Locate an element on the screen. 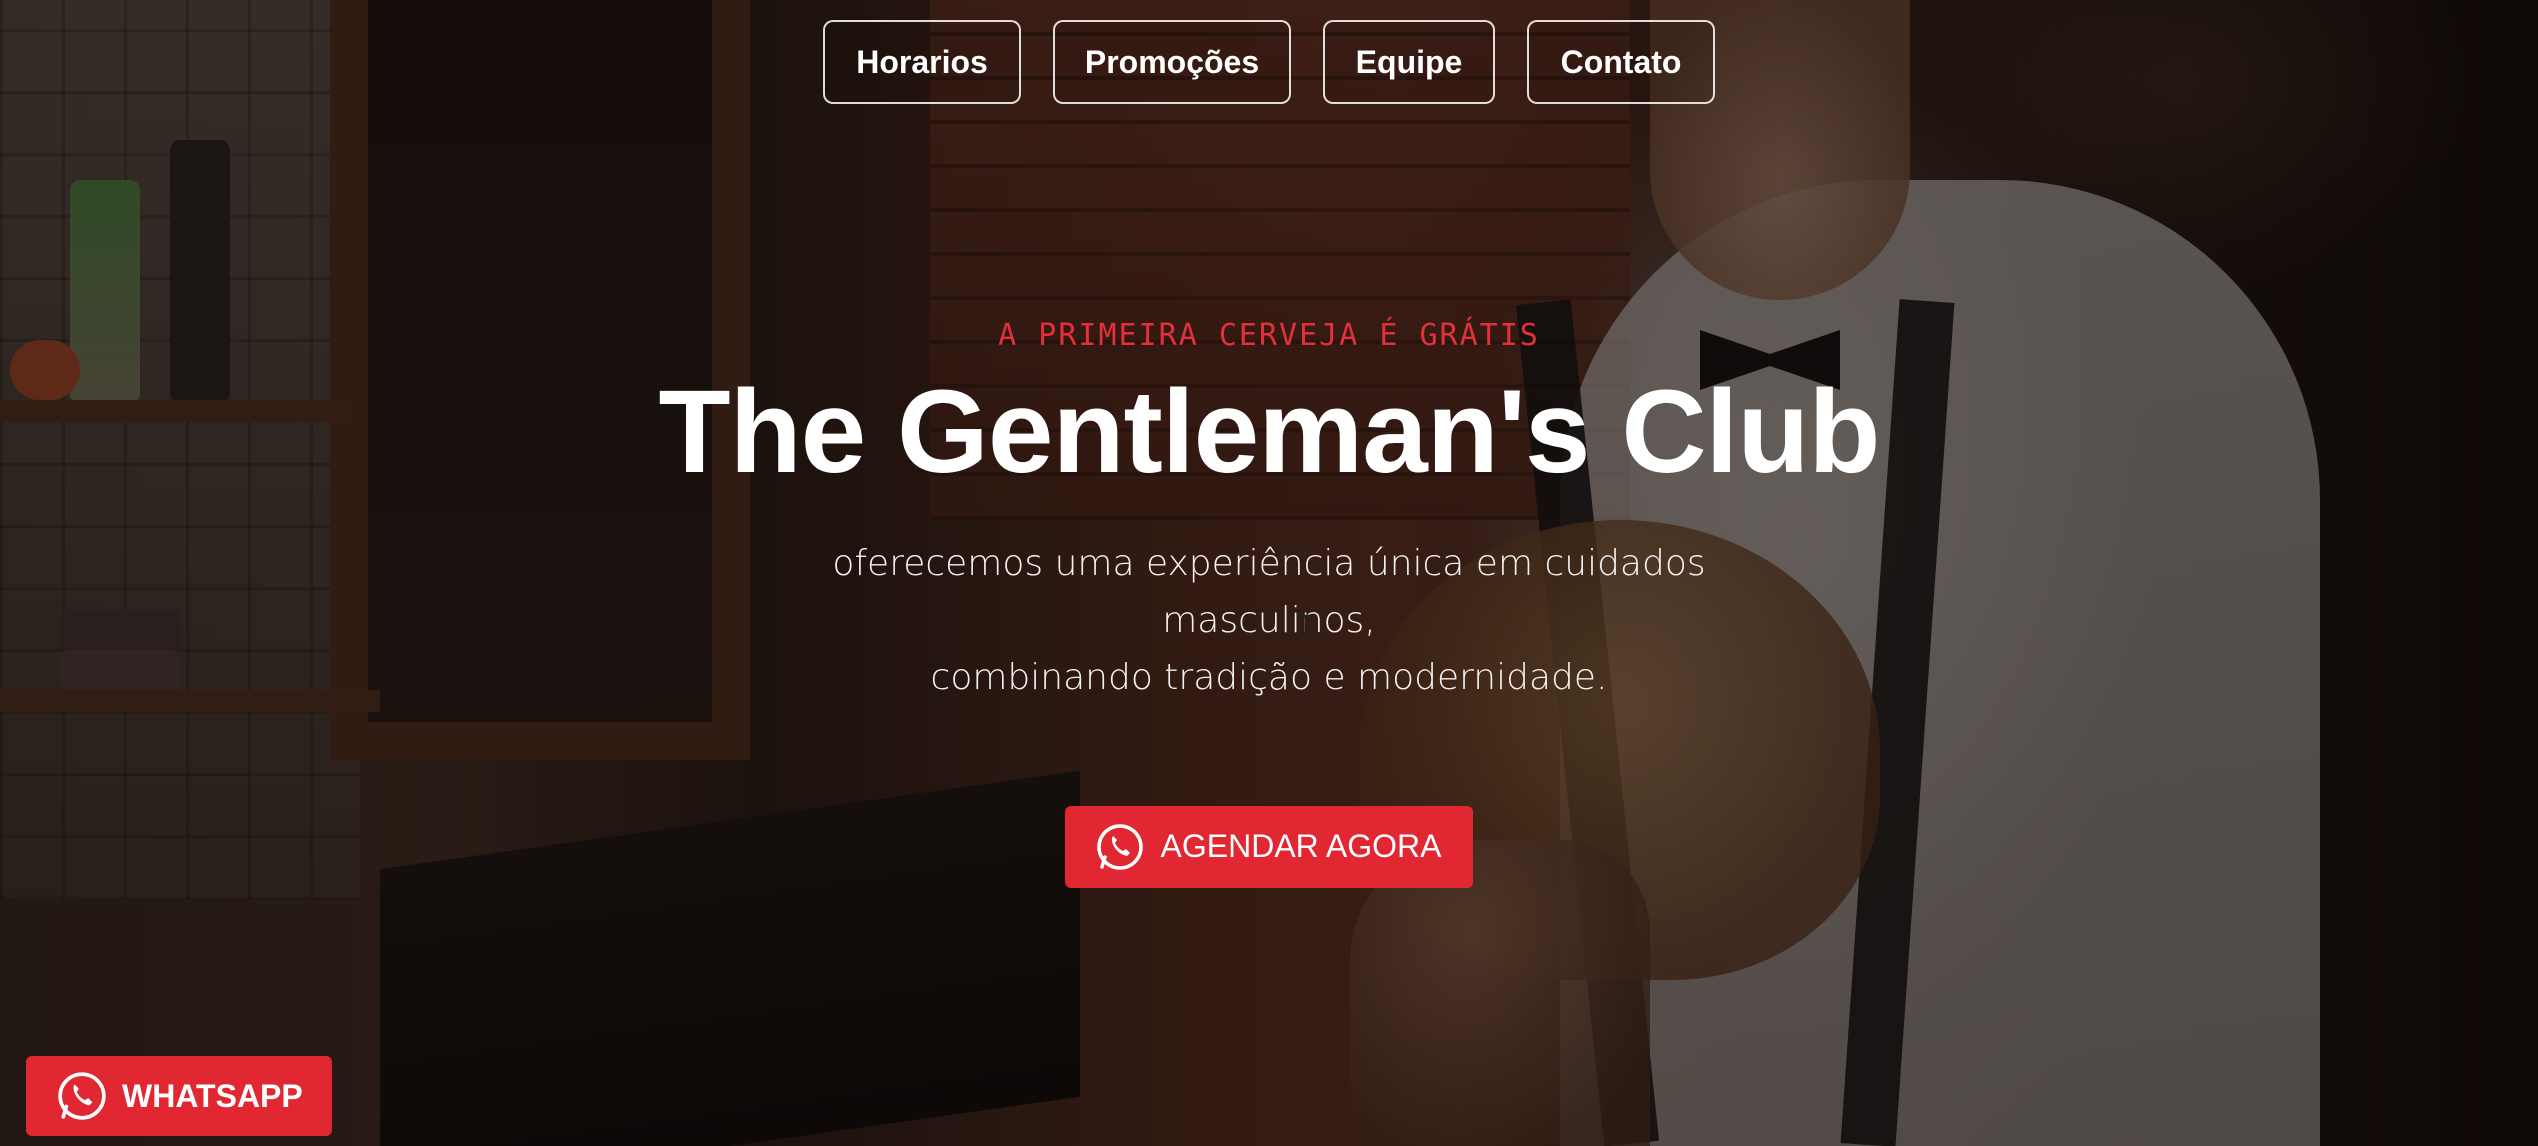  schedule-now-label: AGENDAR AGORA is located at coordinates (1301, 846).